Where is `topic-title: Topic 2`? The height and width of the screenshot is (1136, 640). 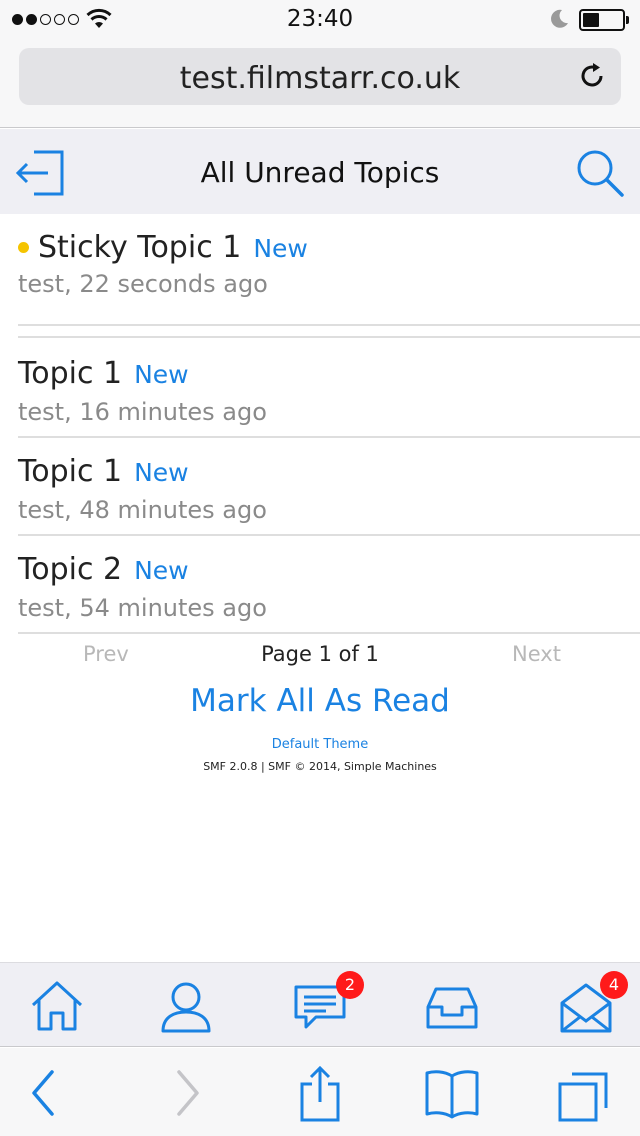
topic-title: Topic 2 is located at coordinates (70, 569).